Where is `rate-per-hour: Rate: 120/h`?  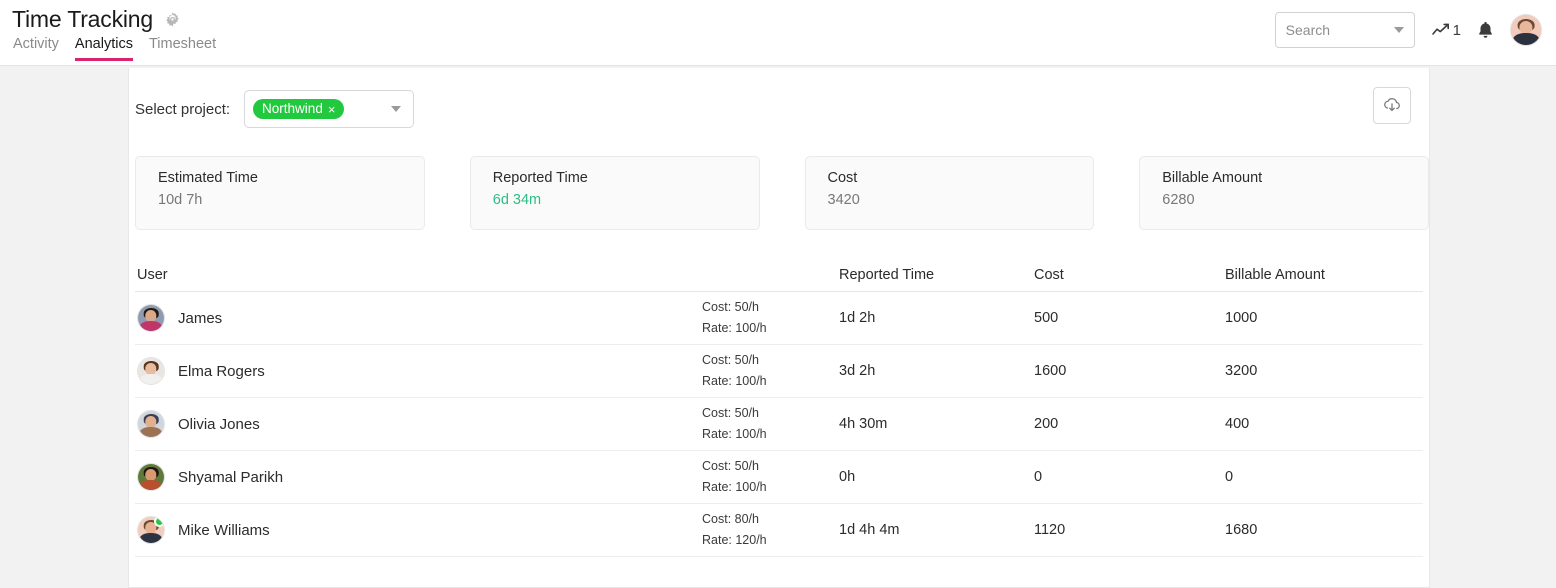 rate-per-hour: Rate: 120/h is located at coordinates (734, 540).